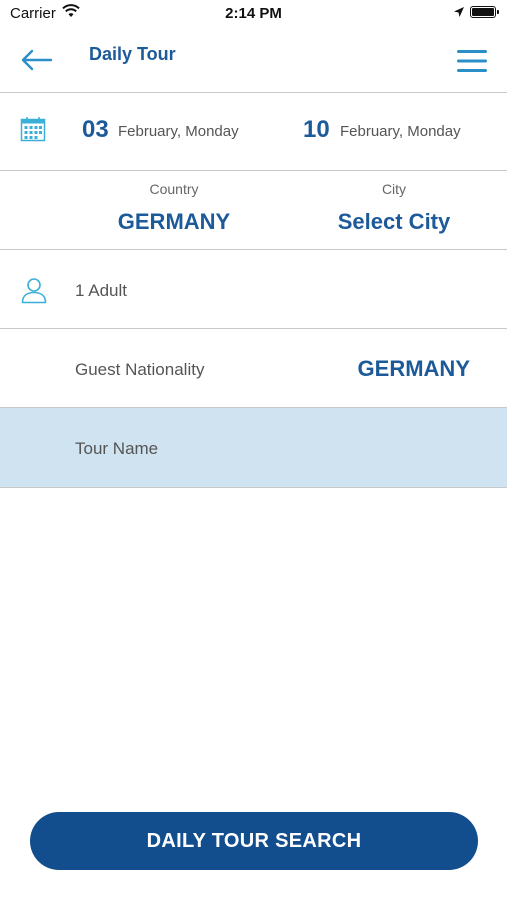 This screenshot has height=900, width=507. I want to click on location-arrow-icon, so click(459, 12).